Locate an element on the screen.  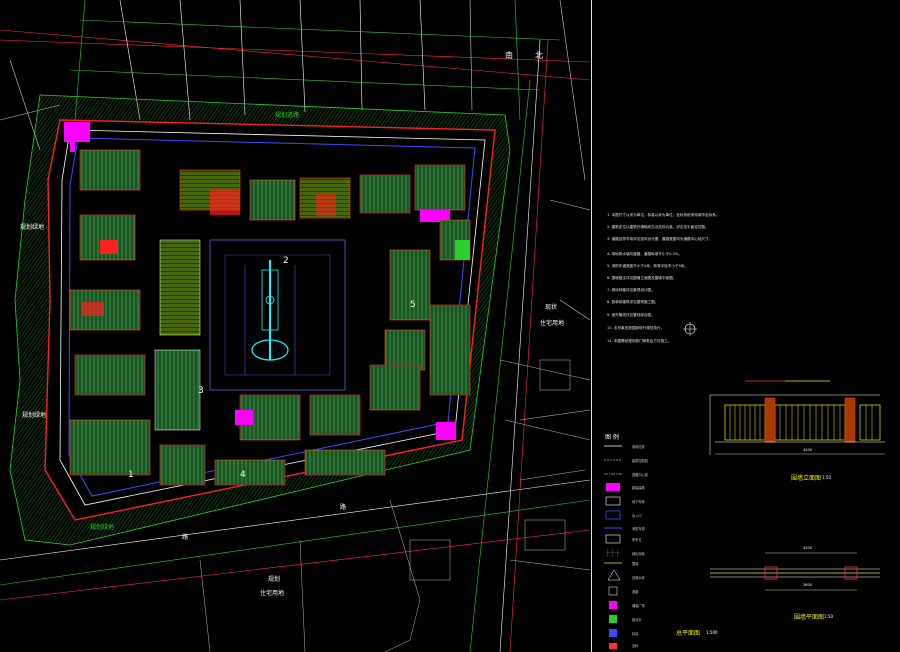
north-arrow-icon is located at coordinates (690, 329).